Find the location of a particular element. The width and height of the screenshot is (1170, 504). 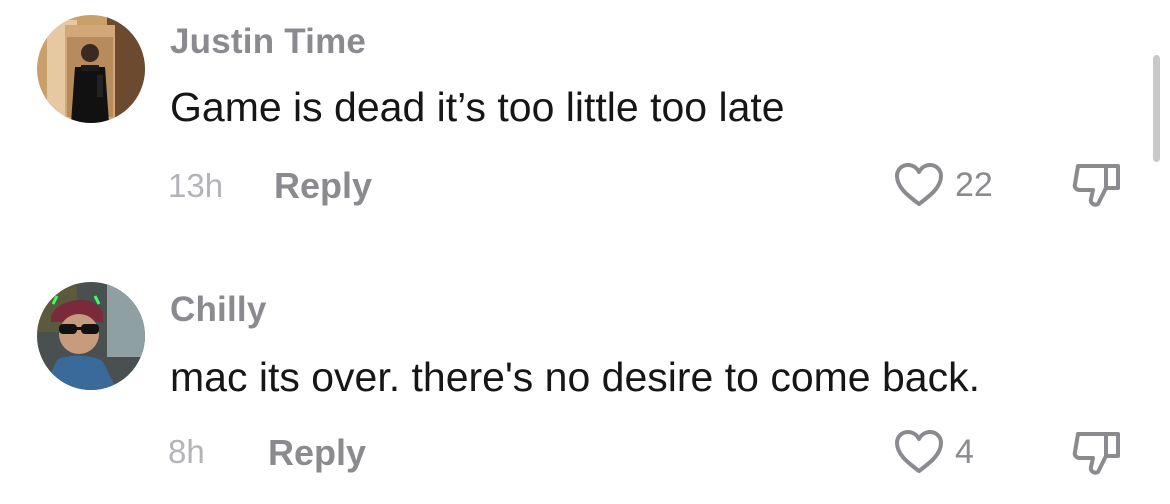

comment-username: Chilly is located at coordinates (218, 310).